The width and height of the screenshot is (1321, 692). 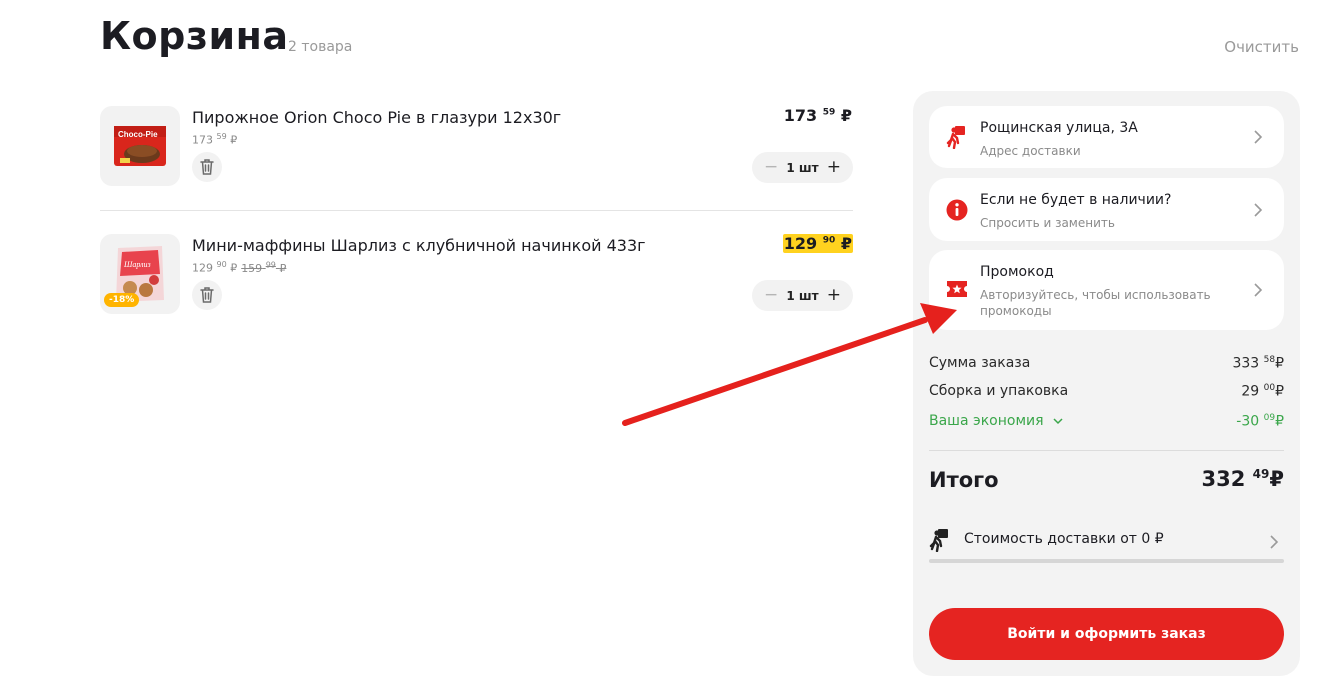 What do you see at coordinates (122, 300) in the screenshot?
I see `discount-badge: -18%` at bounding box center [122, 300].